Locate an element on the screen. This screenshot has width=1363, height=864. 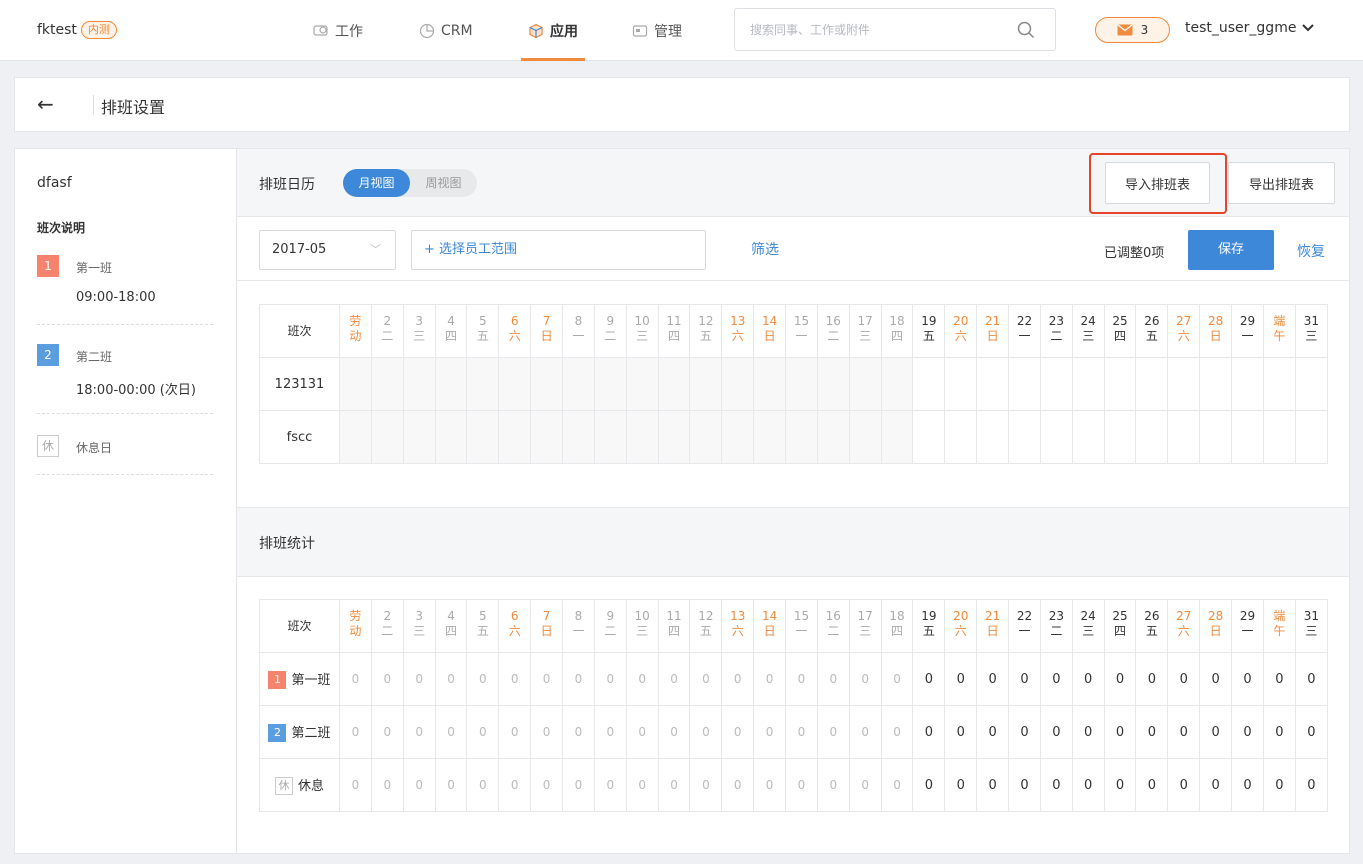
back-arrow-icon: ← is located at coordinates (45, 104).